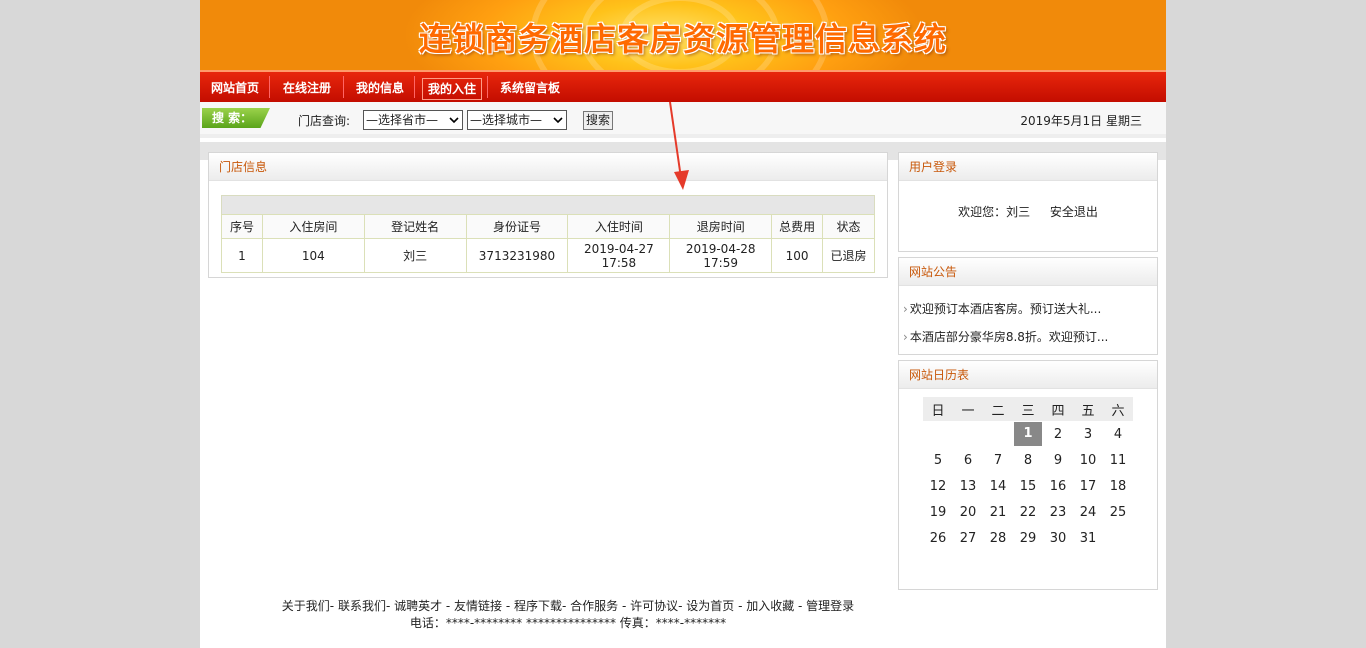  I want to click on calendar-day: 8, so click(1028, 460).